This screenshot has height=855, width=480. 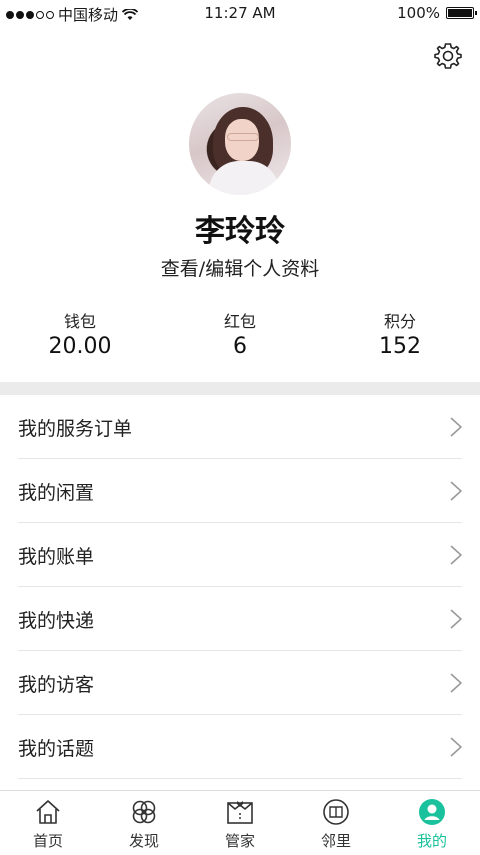 What do you see at coordinates (143, 841) in the screenshot?
I see `tab-label: 发现` at bounding box center [143, 841].